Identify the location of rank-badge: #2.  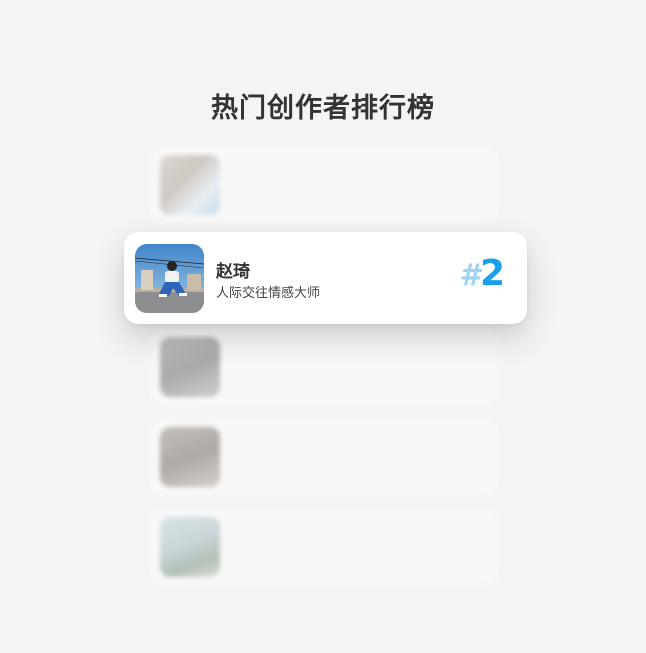
(482, 274).